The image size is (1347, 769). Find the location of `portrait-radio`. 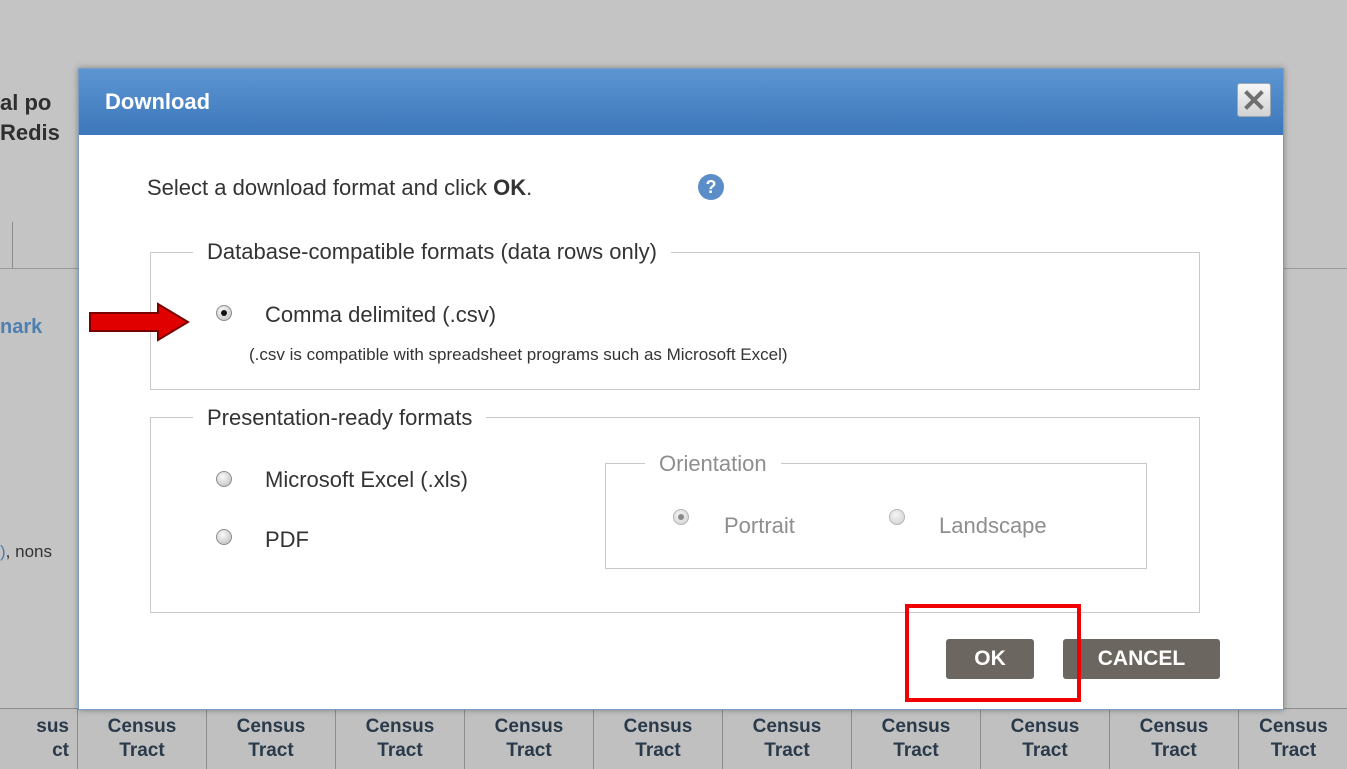

portrait-radio is located at coordinates (681, 517).